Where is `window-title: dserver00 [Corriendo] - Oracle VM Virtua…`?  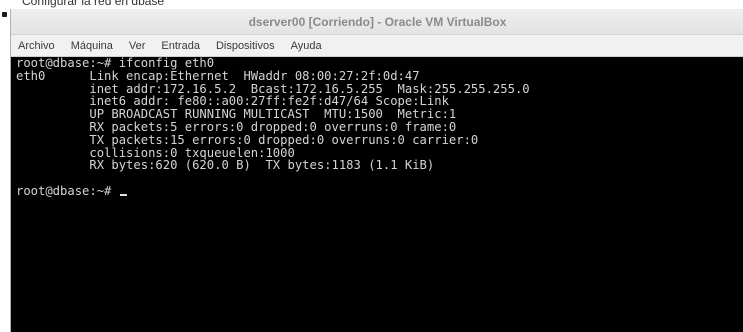 window-title: dserver00 [Corriendo] - Oracle VM Virtua… is located at coordinates (377, 22).